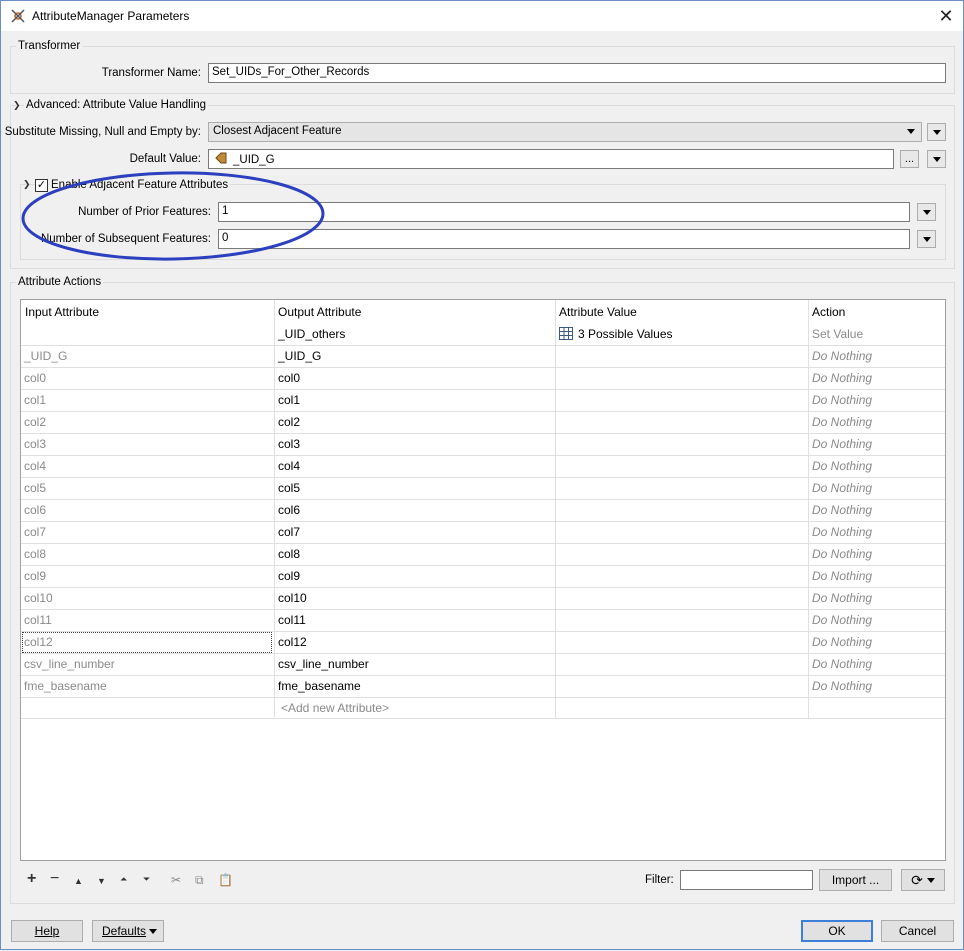 This screenshot has width=964, height=951. Describe the element at coordinates (41, 185) in the screenshot. I see `enable-adjacent-checkbox: ✓` at that location.